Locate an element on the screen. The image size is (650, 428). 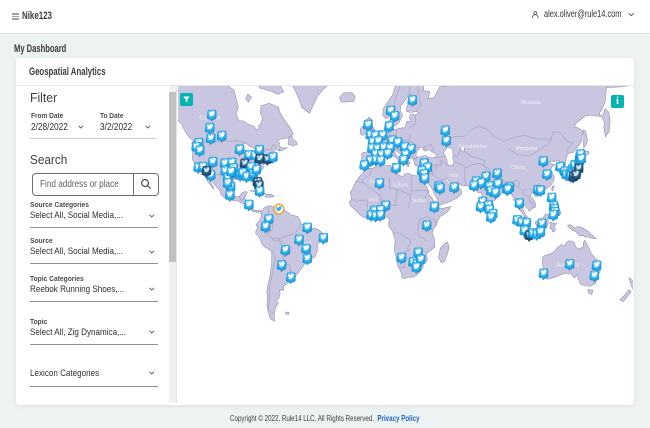
svg-text: Sudan is located at coordinates (419, 201).